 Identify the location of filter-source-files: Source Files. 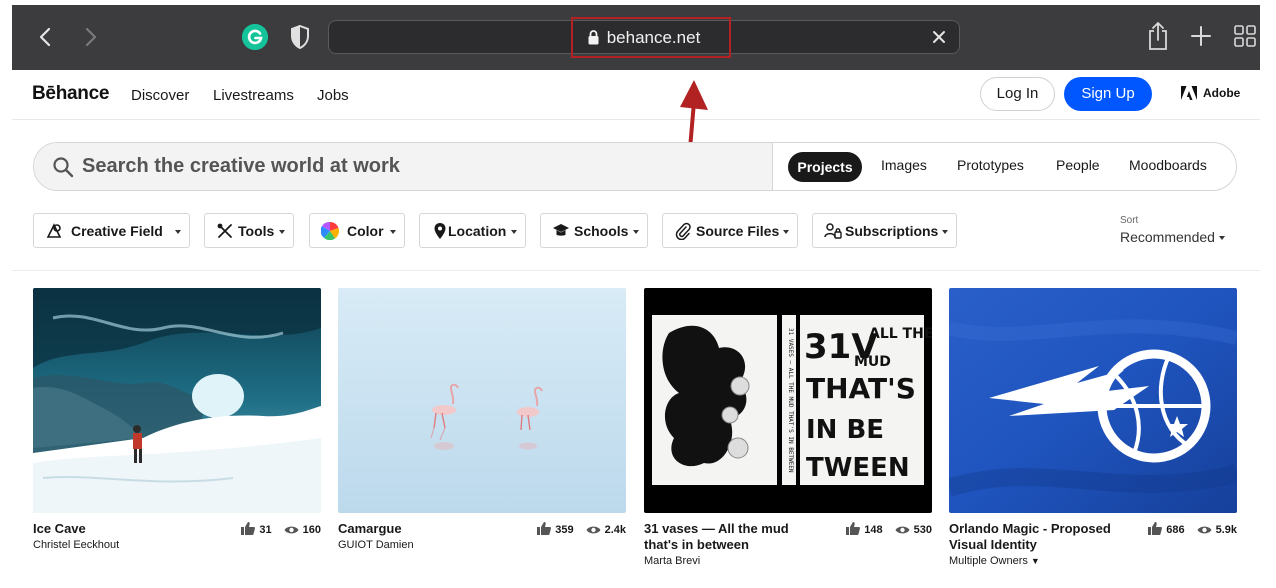
(730, 230).